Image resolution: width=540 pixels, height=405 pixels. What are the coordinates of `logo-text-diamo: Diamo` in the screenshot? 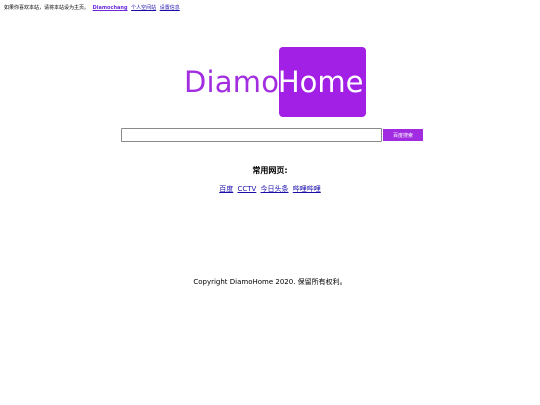 It's located at (232, 82).